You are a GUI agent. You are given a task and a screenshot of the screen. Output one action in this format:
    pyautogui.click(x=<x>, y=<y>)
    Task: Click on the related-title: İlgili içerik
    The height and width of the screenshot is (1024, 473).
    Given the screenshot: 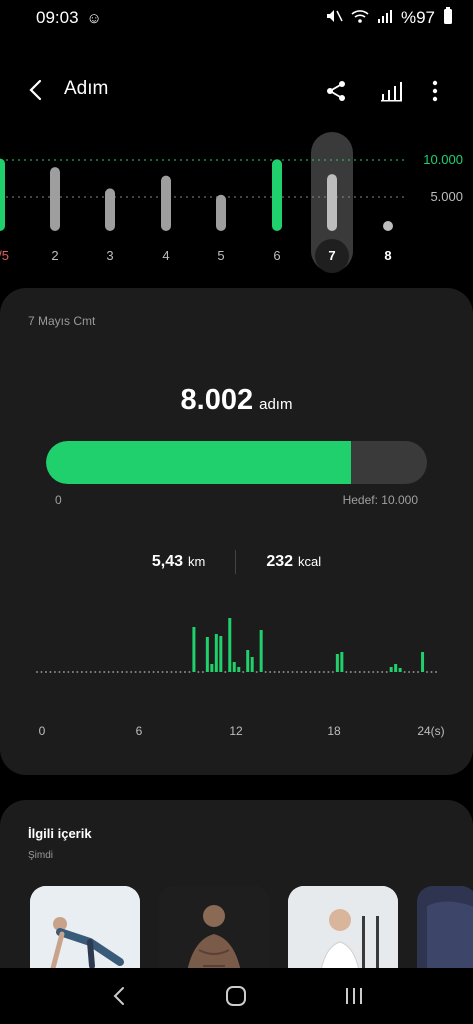 What is the action you would take?
    pyautogui.click(x=60, y=833)
    